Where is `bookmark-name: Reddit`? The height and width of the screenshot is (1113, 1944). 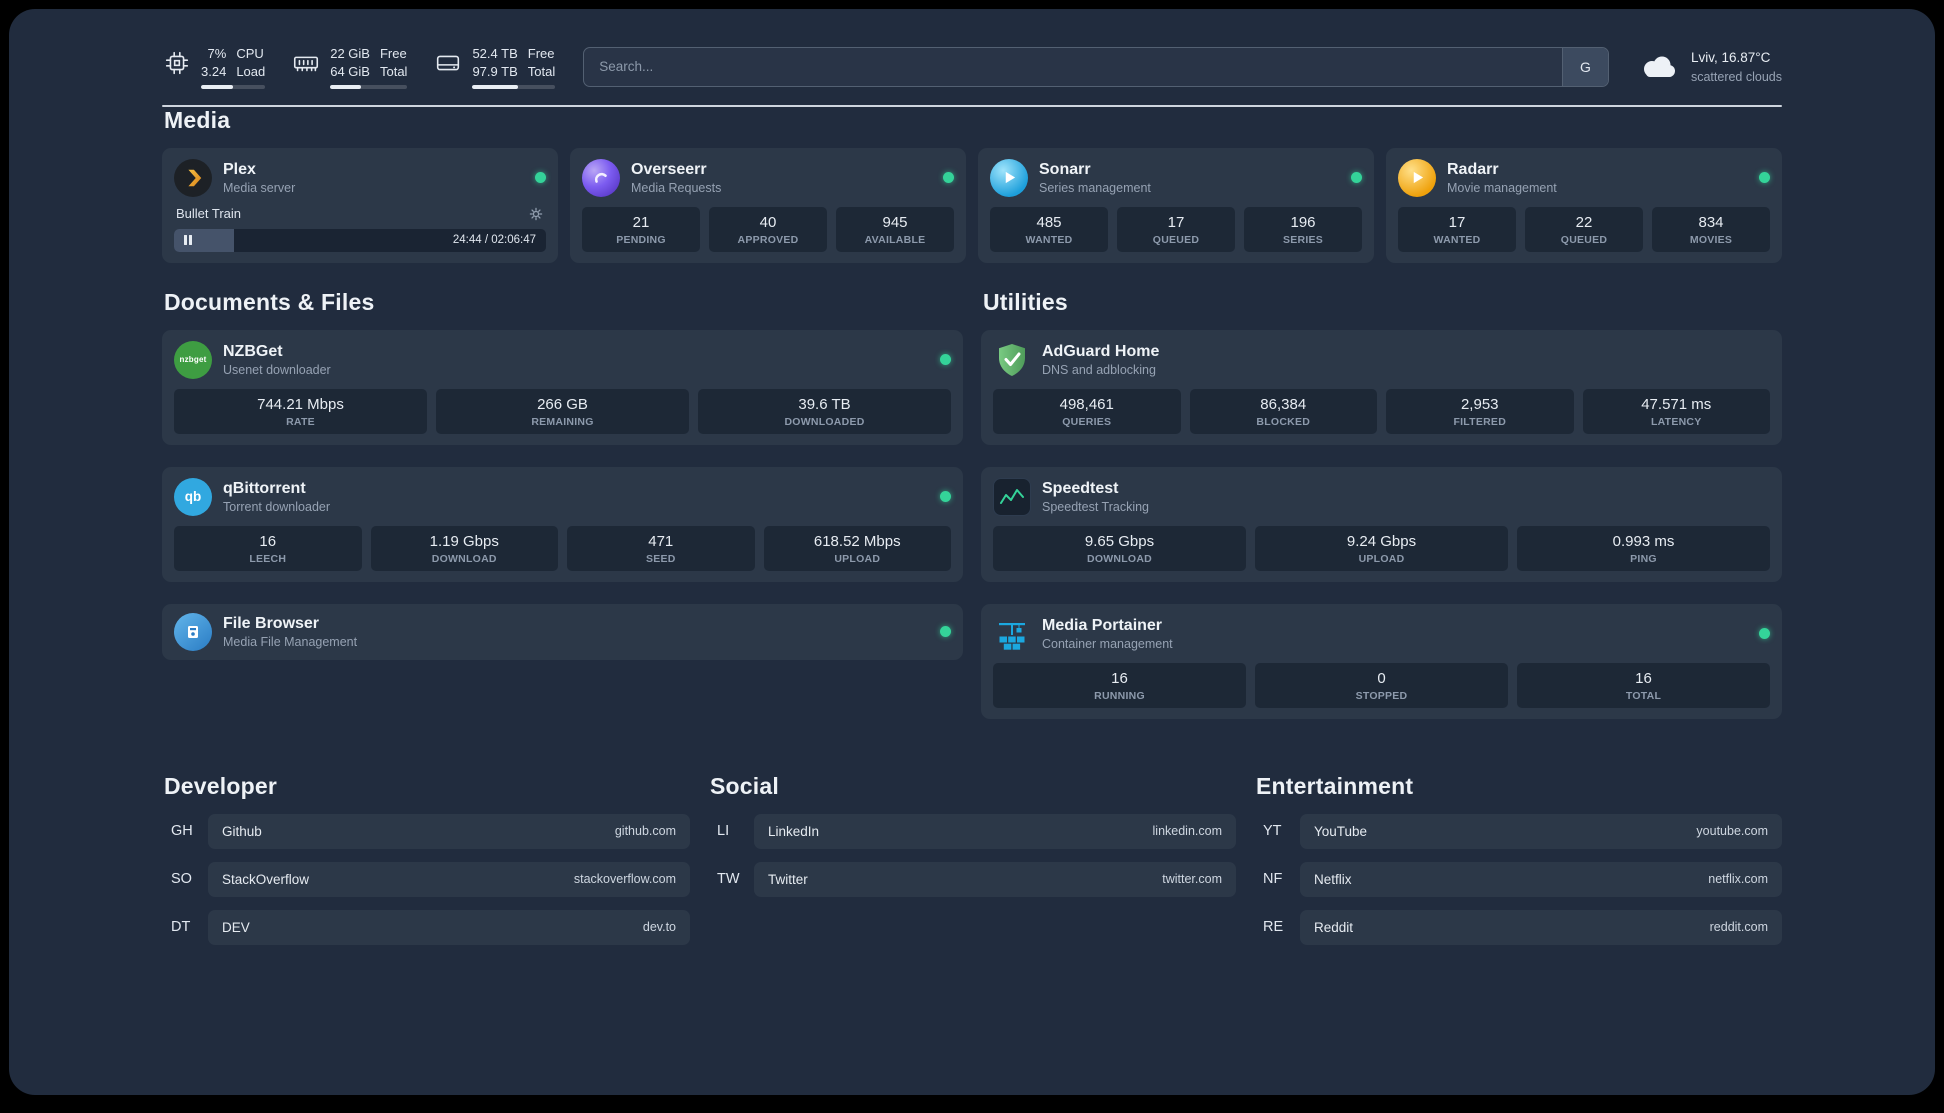
bookmark-name: Reddit is located at coordinates (1334, 927).